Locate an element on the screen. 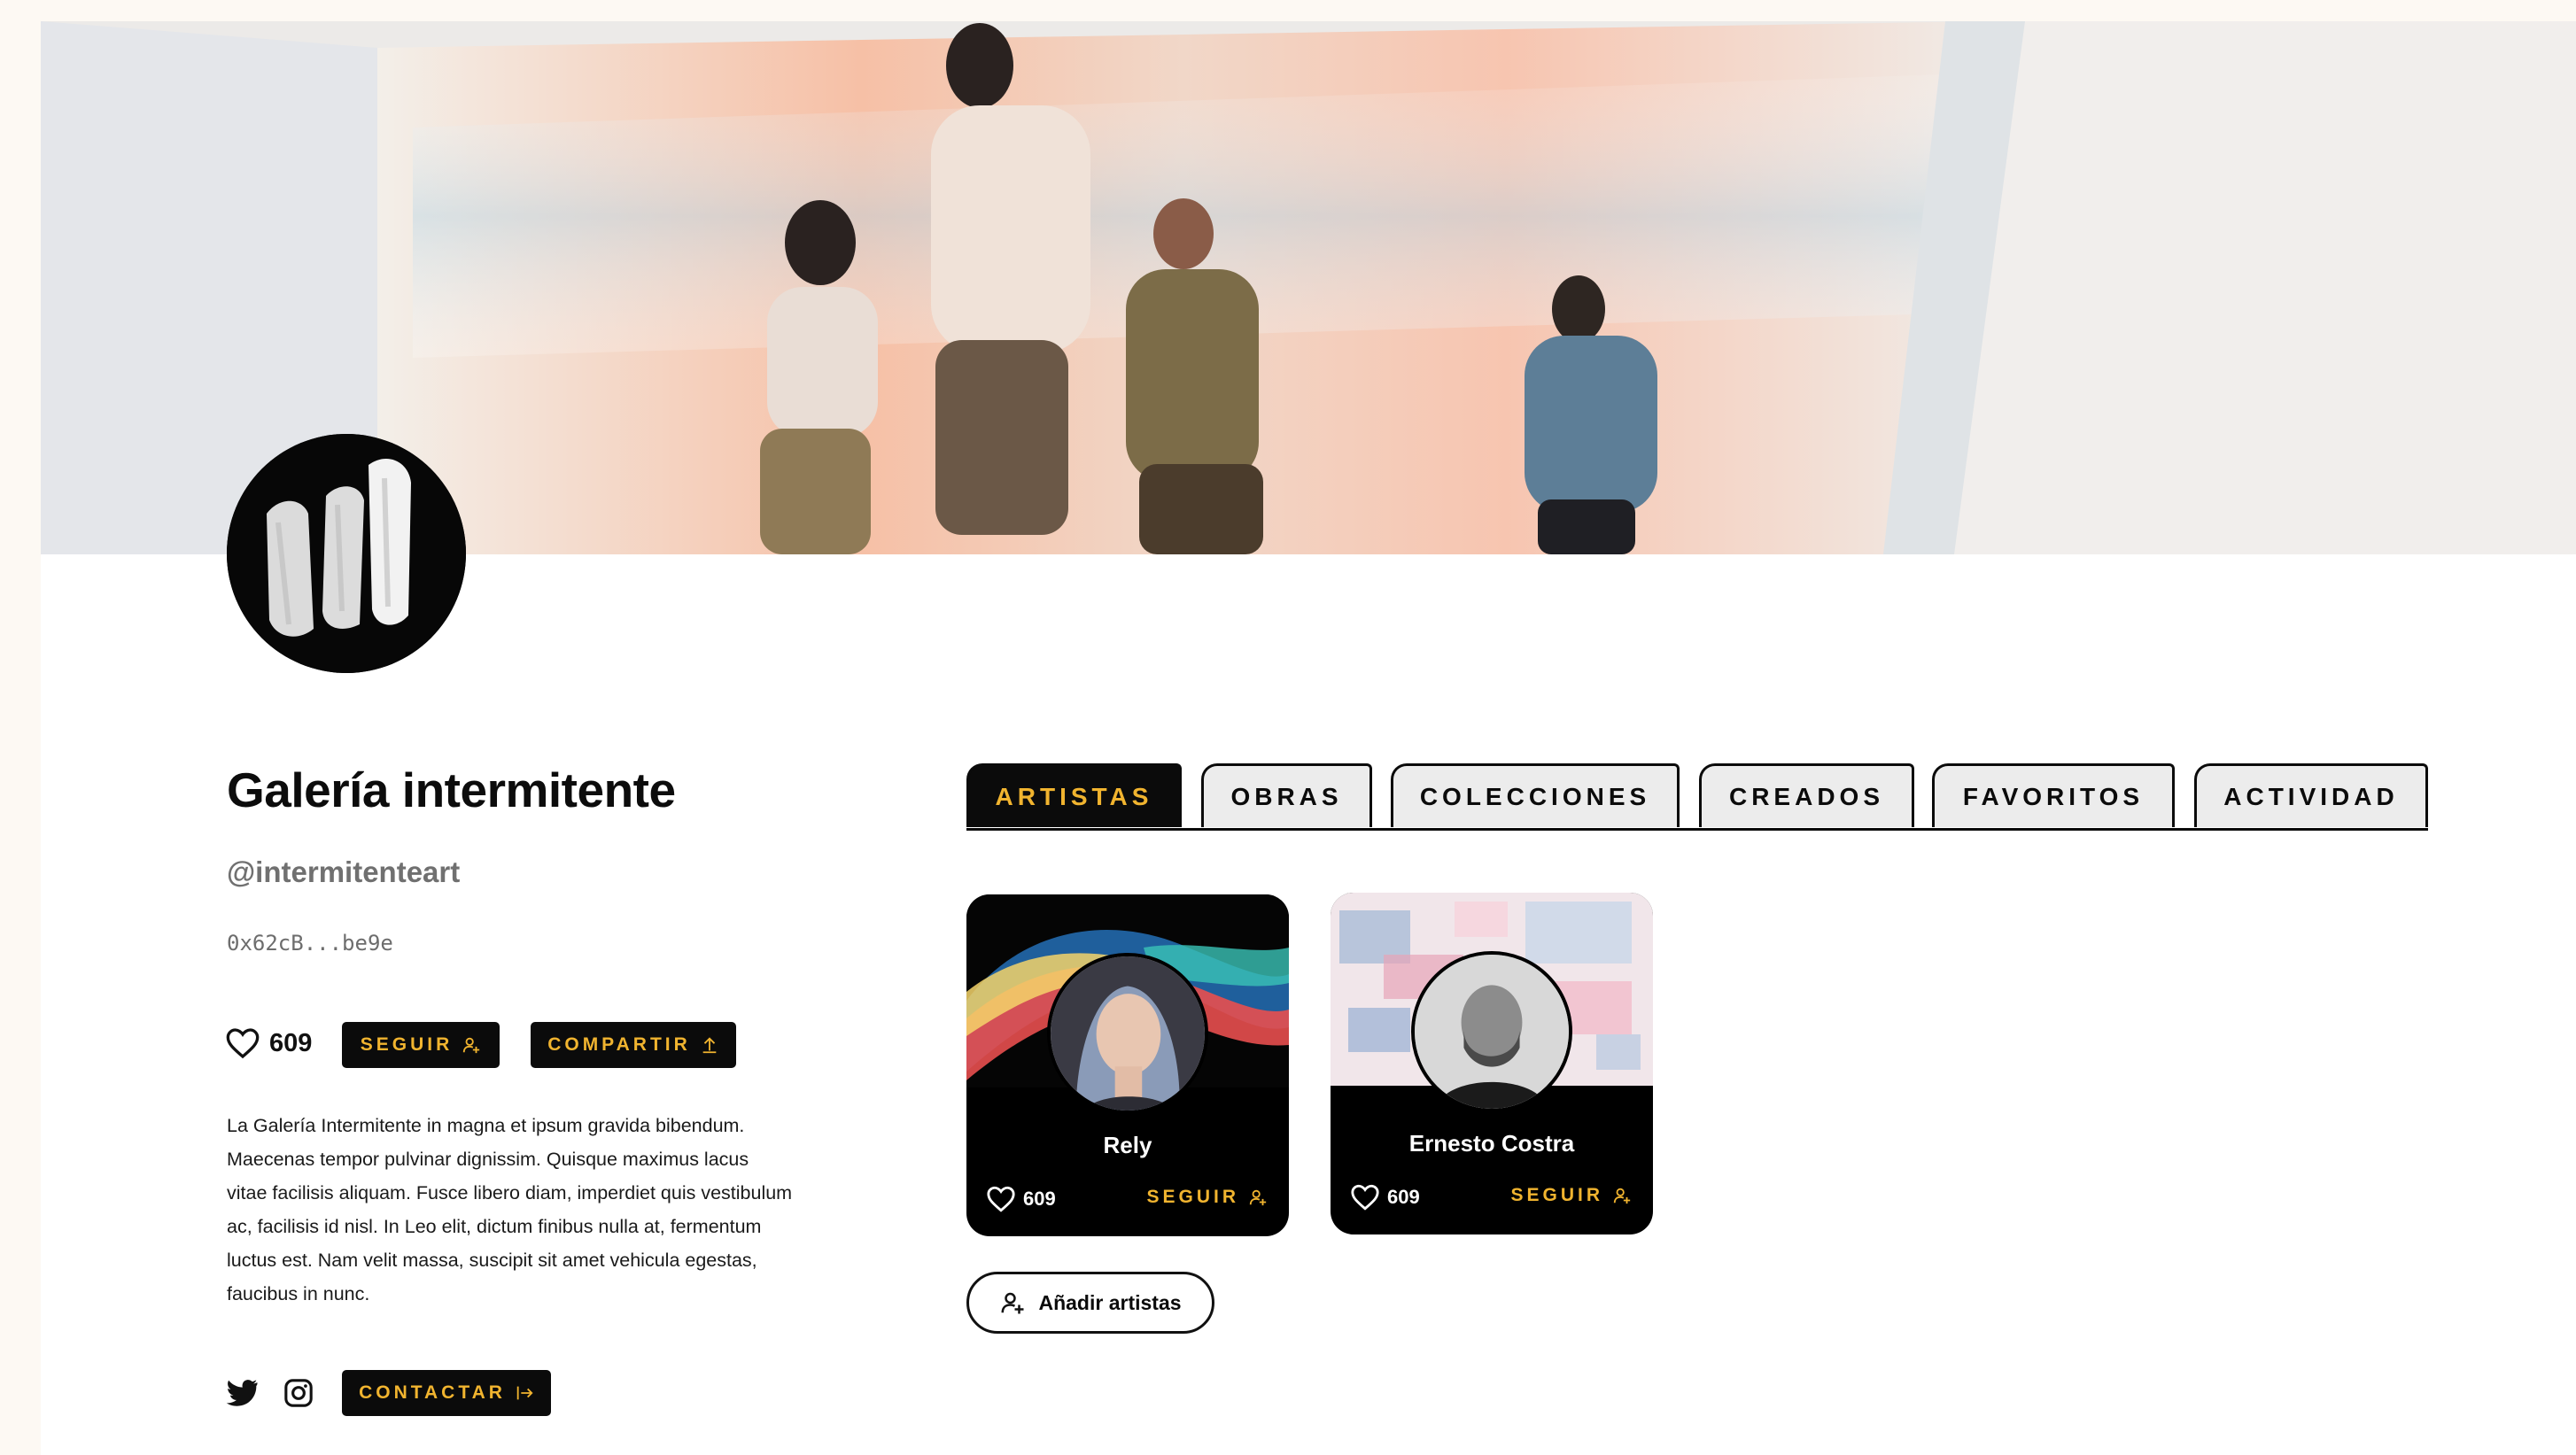 Image resolution: width=2576 pixels, height=1455 pixels. brush-logo-image is located at coordinates (346, 553).